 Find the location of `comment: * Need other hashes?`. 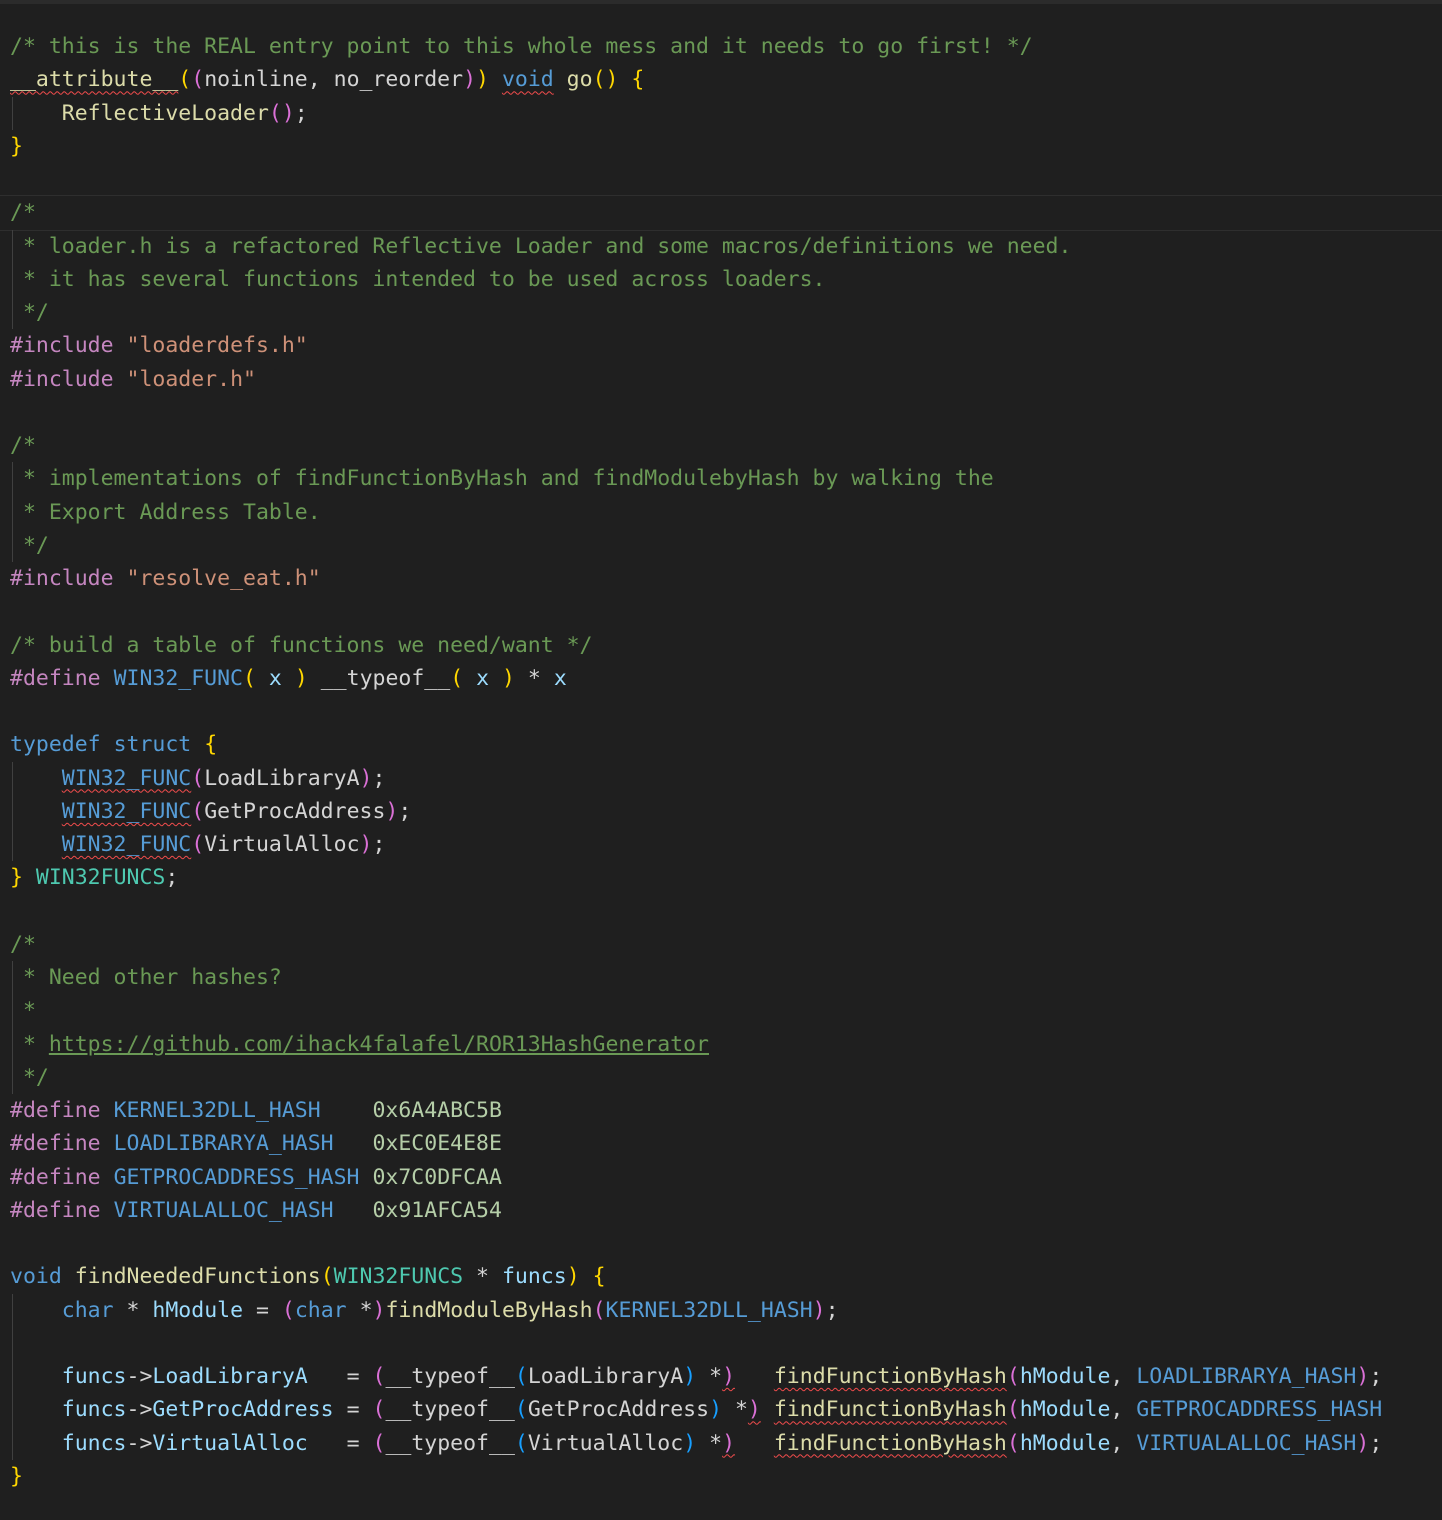

comment: * Need other hashes? is located at coordinates (146, 977).